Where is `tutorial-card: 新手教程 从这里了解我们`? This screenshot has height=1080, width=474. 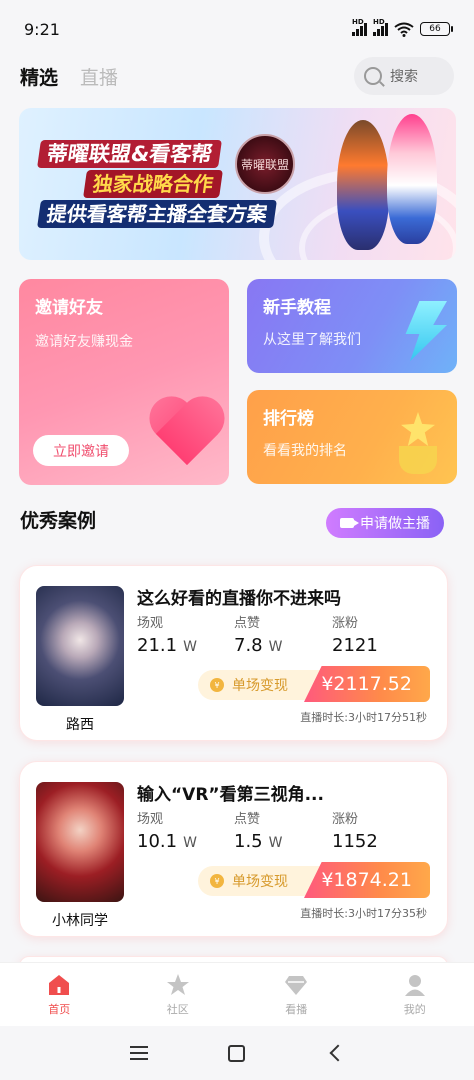 tutorial-card: 新手教程 从这里了解我们 is located at coordinates (352, 326).